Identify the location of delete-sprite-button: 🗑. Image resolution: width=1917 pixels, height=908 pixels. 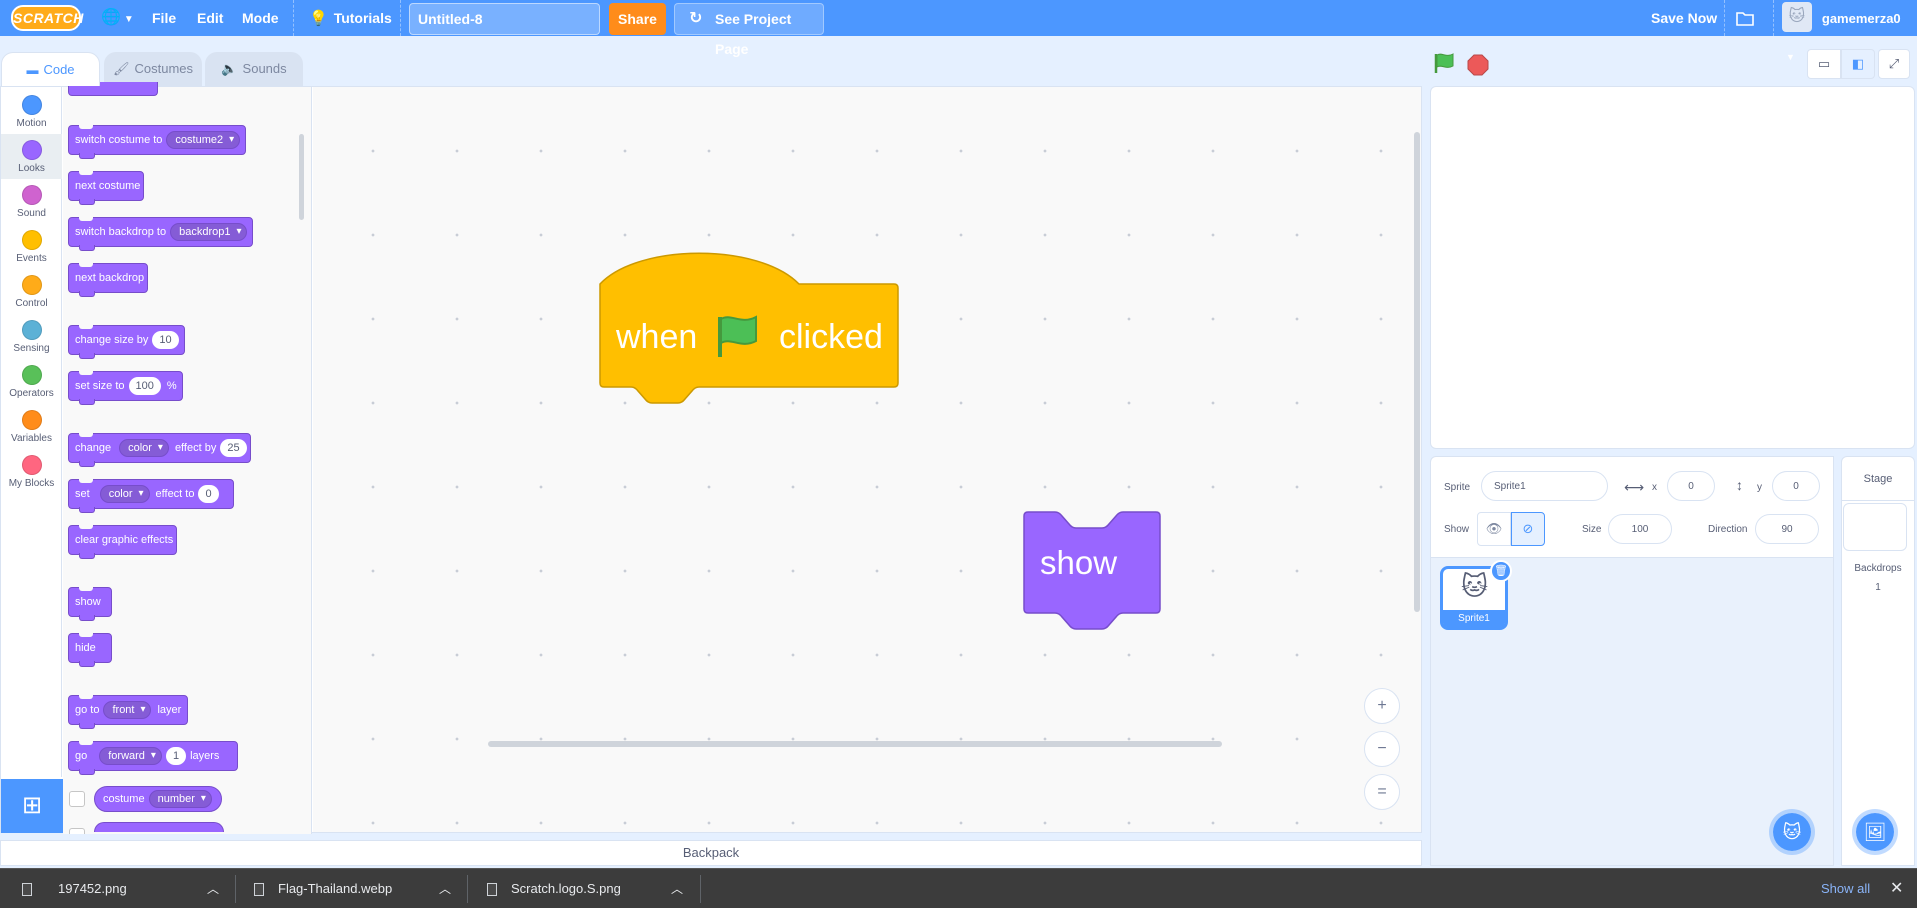
(1501, 571).